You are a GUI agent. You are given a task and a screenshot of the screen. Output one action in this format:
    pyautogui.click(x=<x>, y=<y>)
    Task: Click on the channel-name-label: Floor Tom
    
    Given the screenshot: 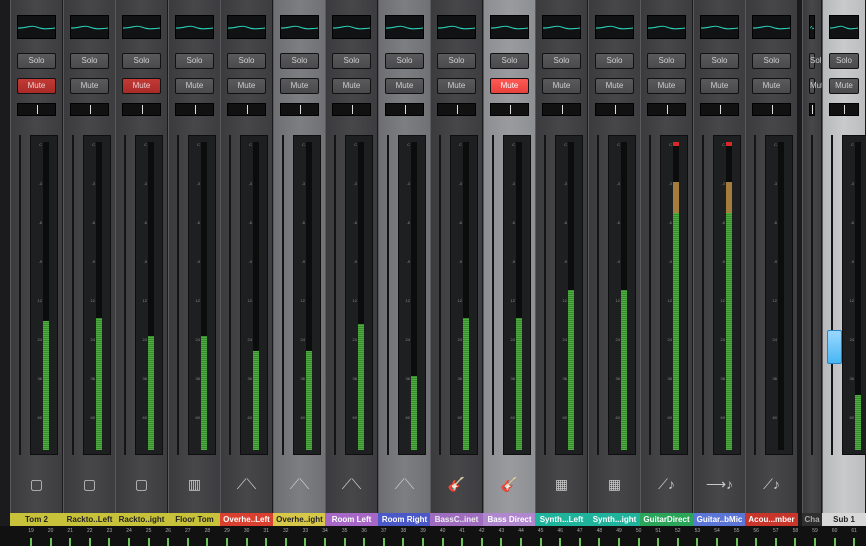 What is the action you would take?
    pyautogui.click(x=194, y=519)
    